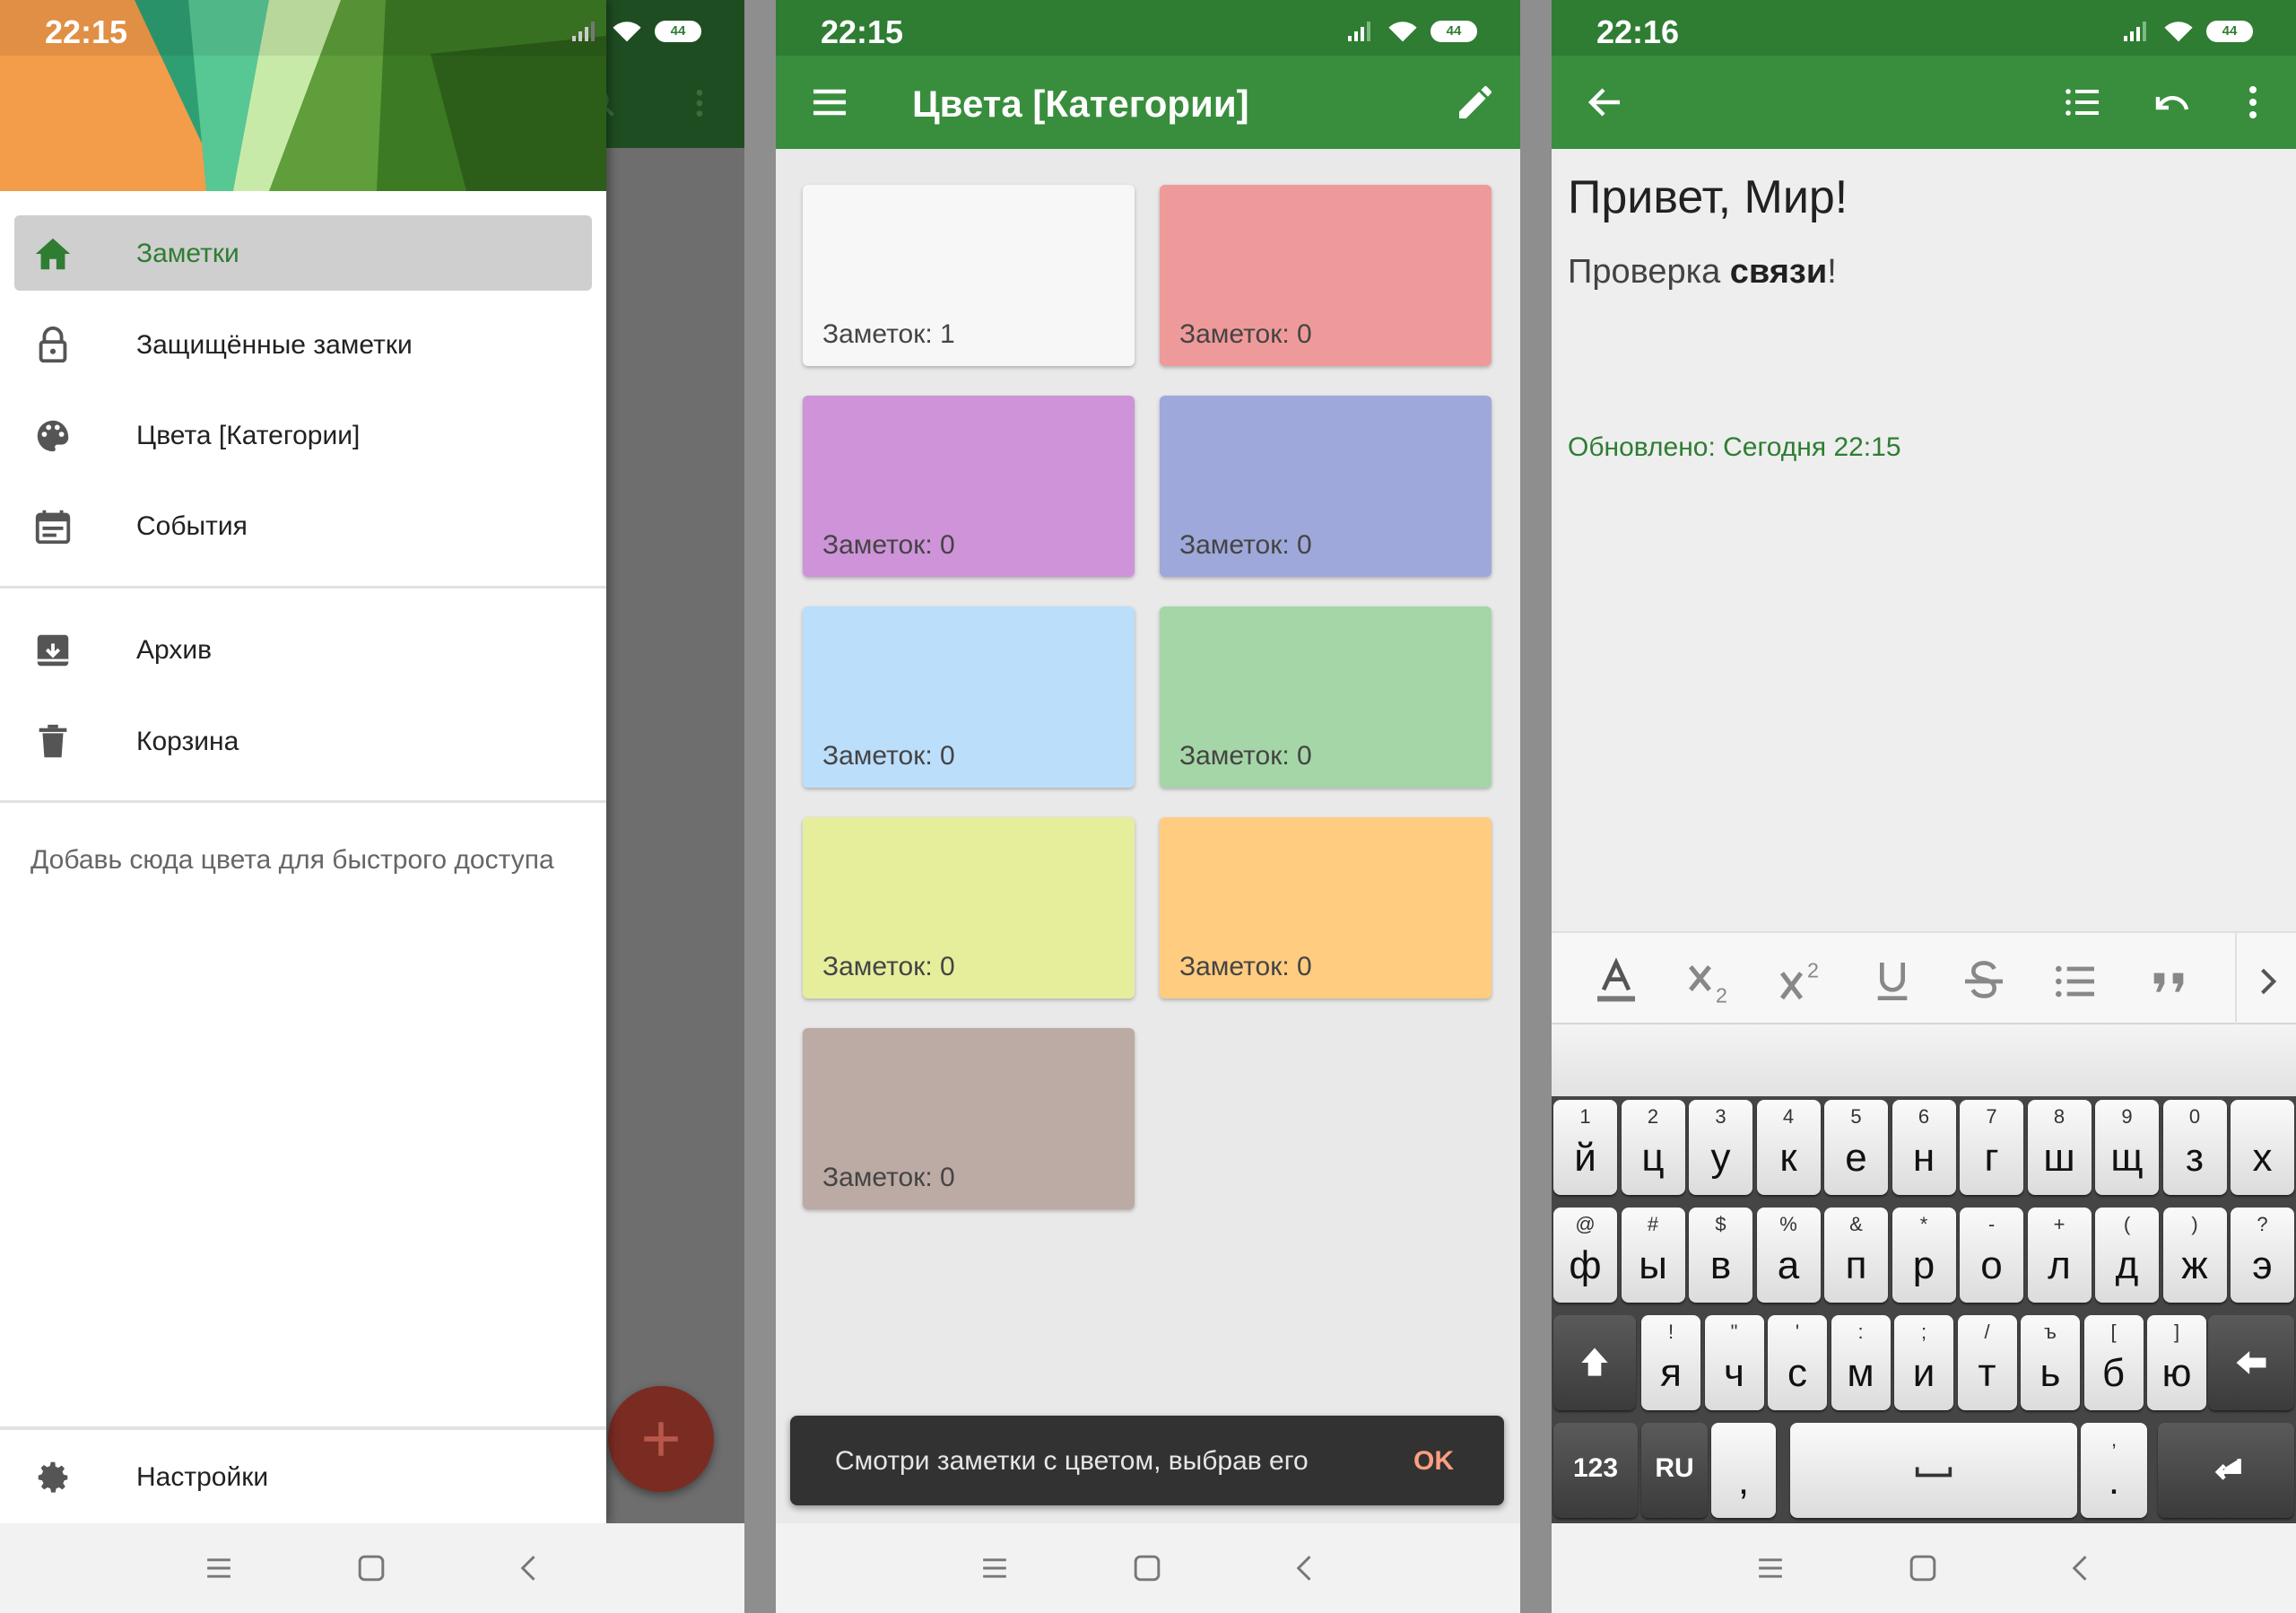  What do you see at coordinates (1856, 1147) in the screenshot?
I see `key-е: 5е` at bounding box center [1856, 1147].